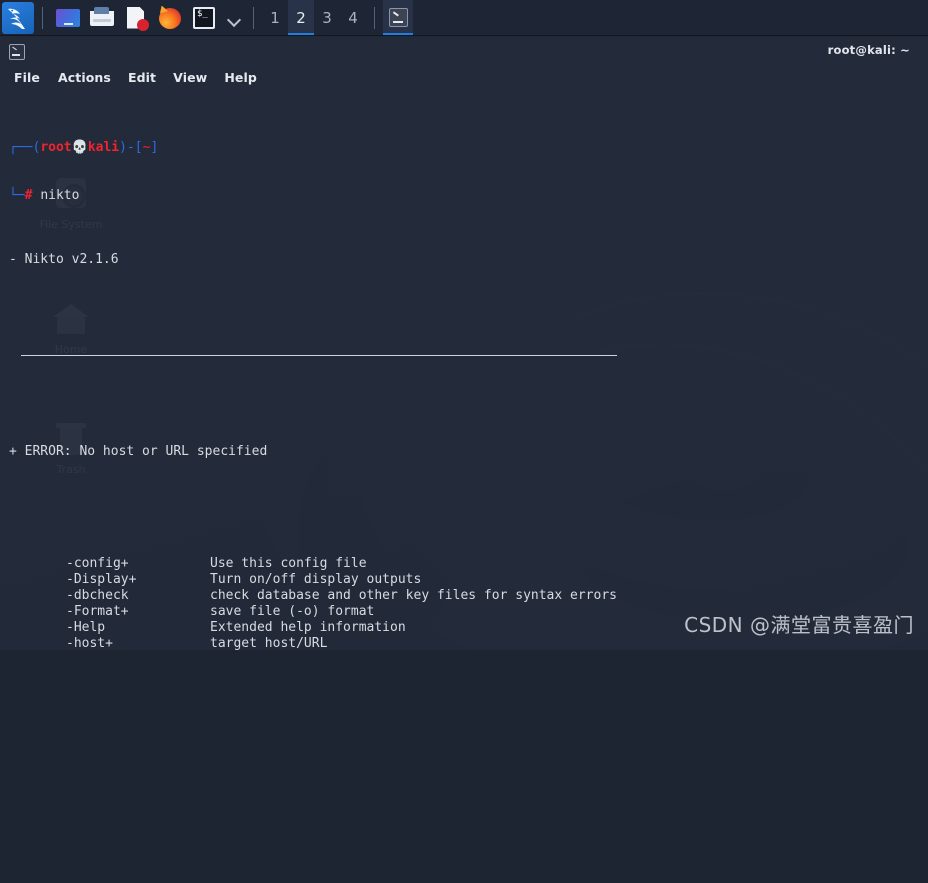 The width and height of the screenshot is (928, 883). I want to click on workspace-label: 4, so click(353, 18).